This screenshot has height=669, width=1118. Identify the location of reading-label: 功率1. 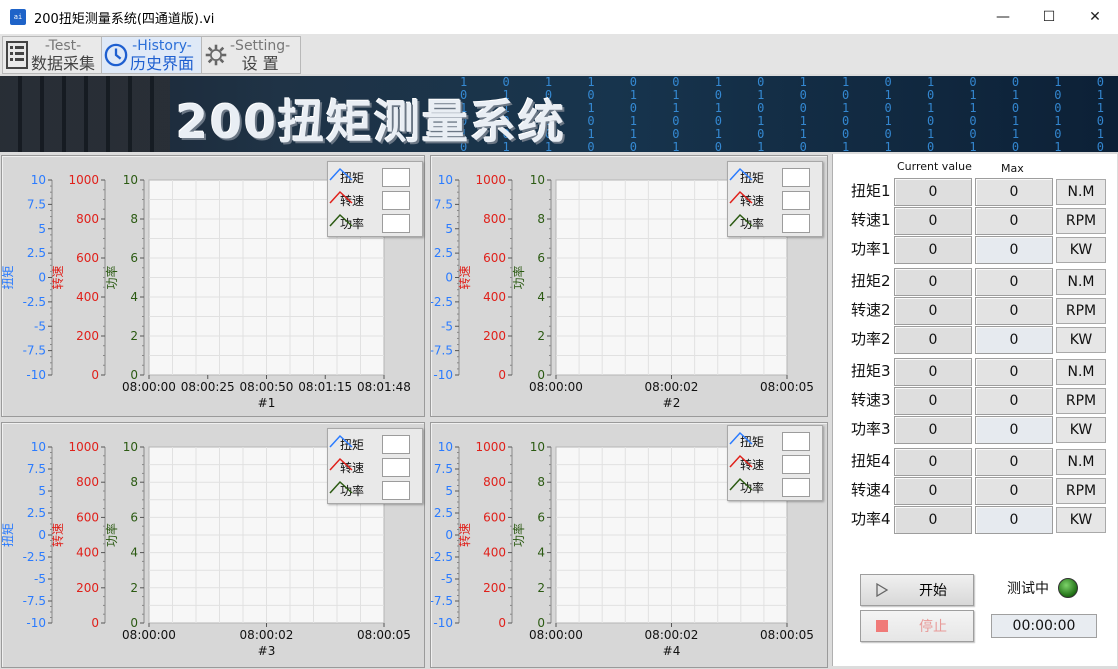
(871, 249).